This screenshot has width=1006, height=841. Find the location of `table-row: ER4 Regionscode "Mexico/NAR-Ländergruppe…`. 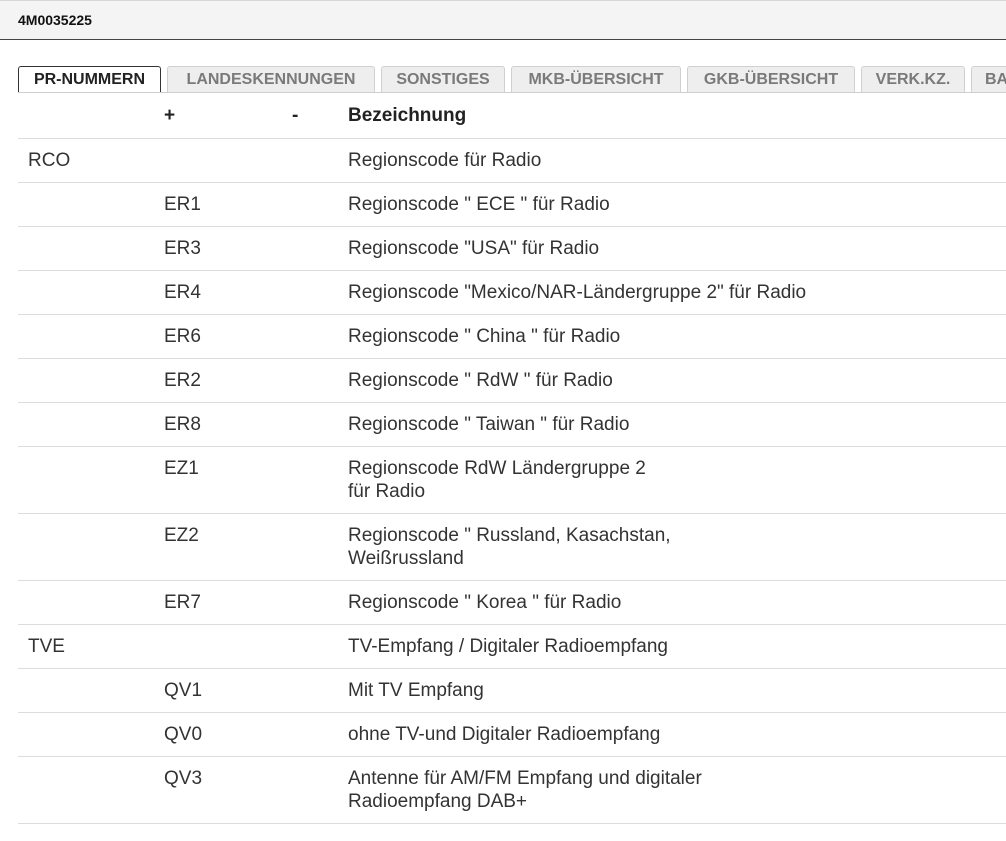

table-row: ER4 Regionscode "Mexico/NAR-Ländergruppe… is located at coordinates (512, 293).